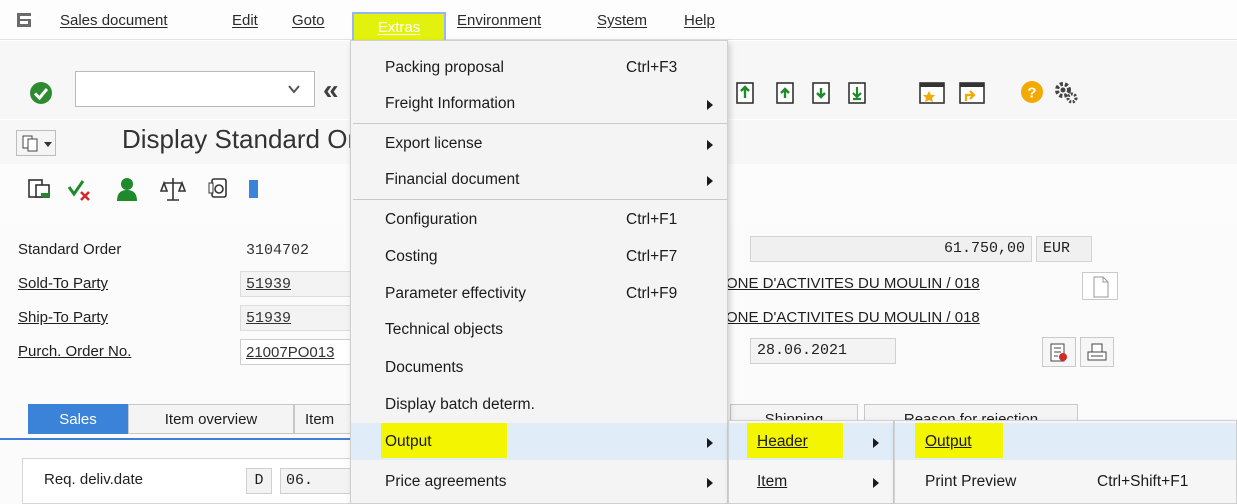 This screenshot has height=504, width=1237. I want to click on header-output-submenu: Output Print Preview Ctrl+Shift+F1, so click(1065, 462).